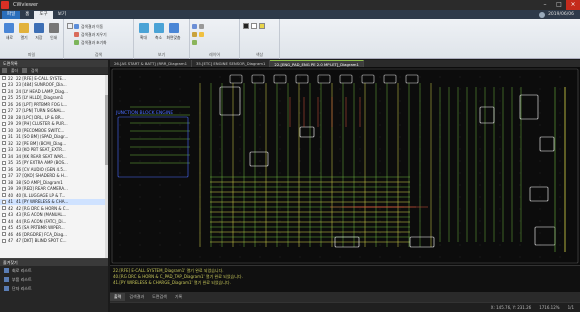  I want to click on arrow-icon, so click(76, 26).